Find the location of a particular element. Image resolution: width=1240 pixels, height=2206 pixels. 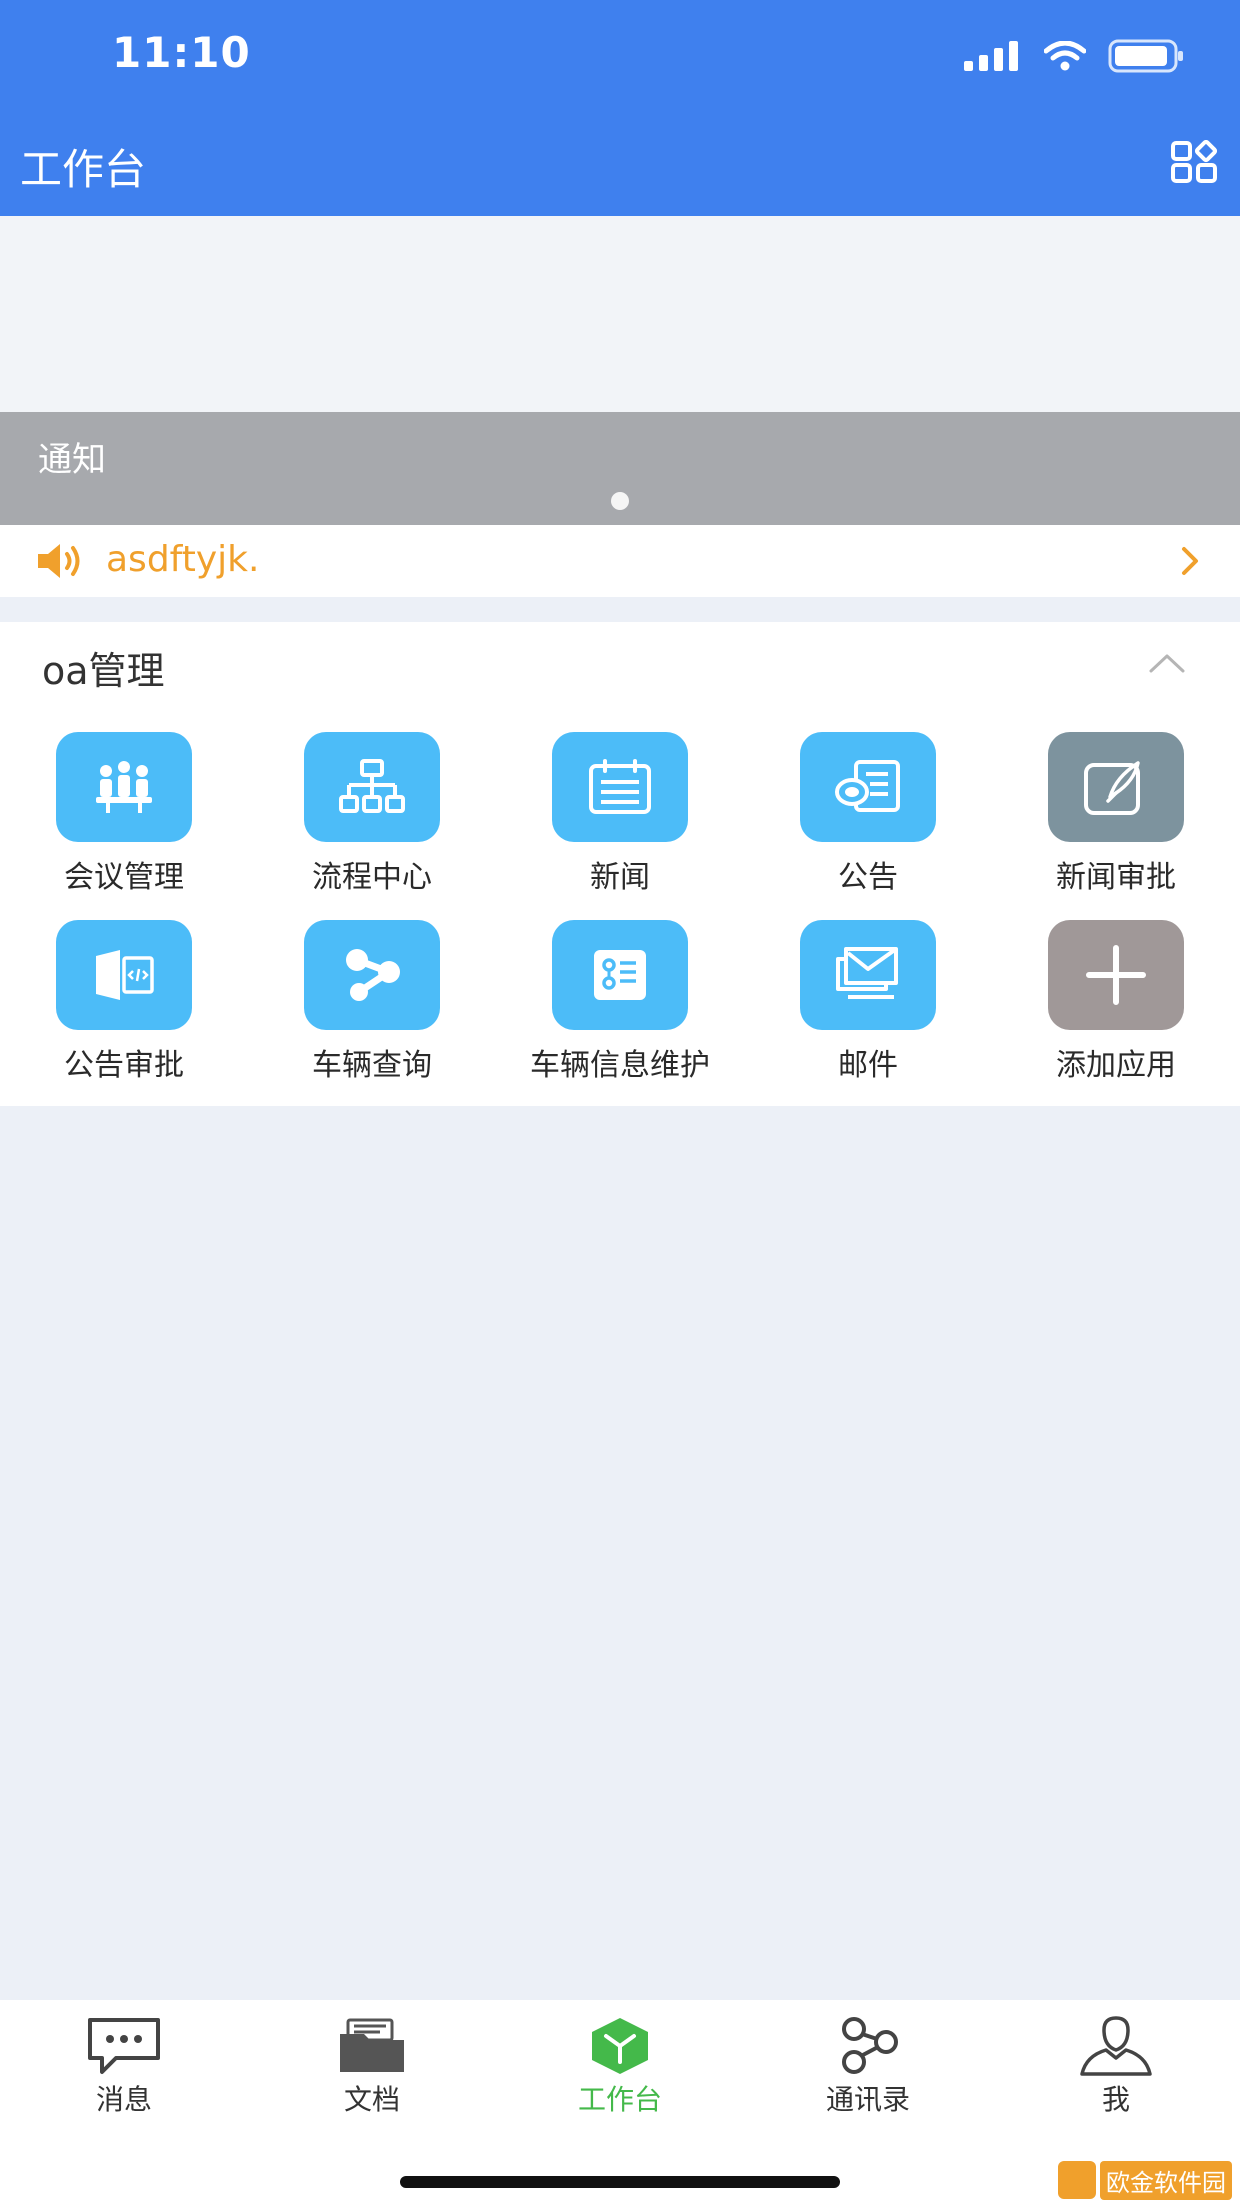

app-workflow-center: 流程中心 is located at coordinates (372, 820).